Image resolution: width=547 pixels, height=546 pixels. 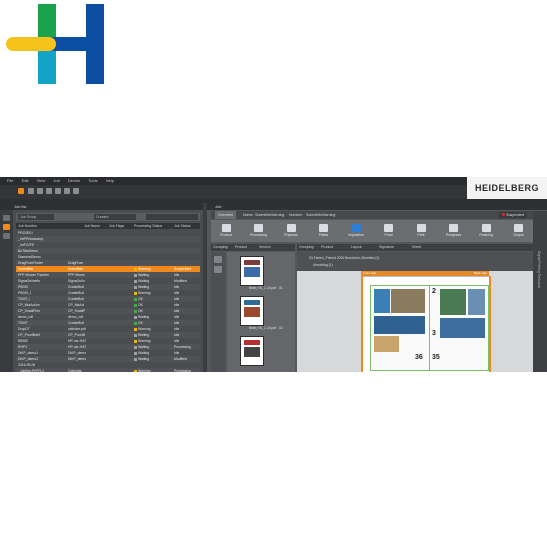 What do you see at coordinates (389, 231) in the screenshot?
I see `step-proof: Proof` at bounding box center [389, 231].